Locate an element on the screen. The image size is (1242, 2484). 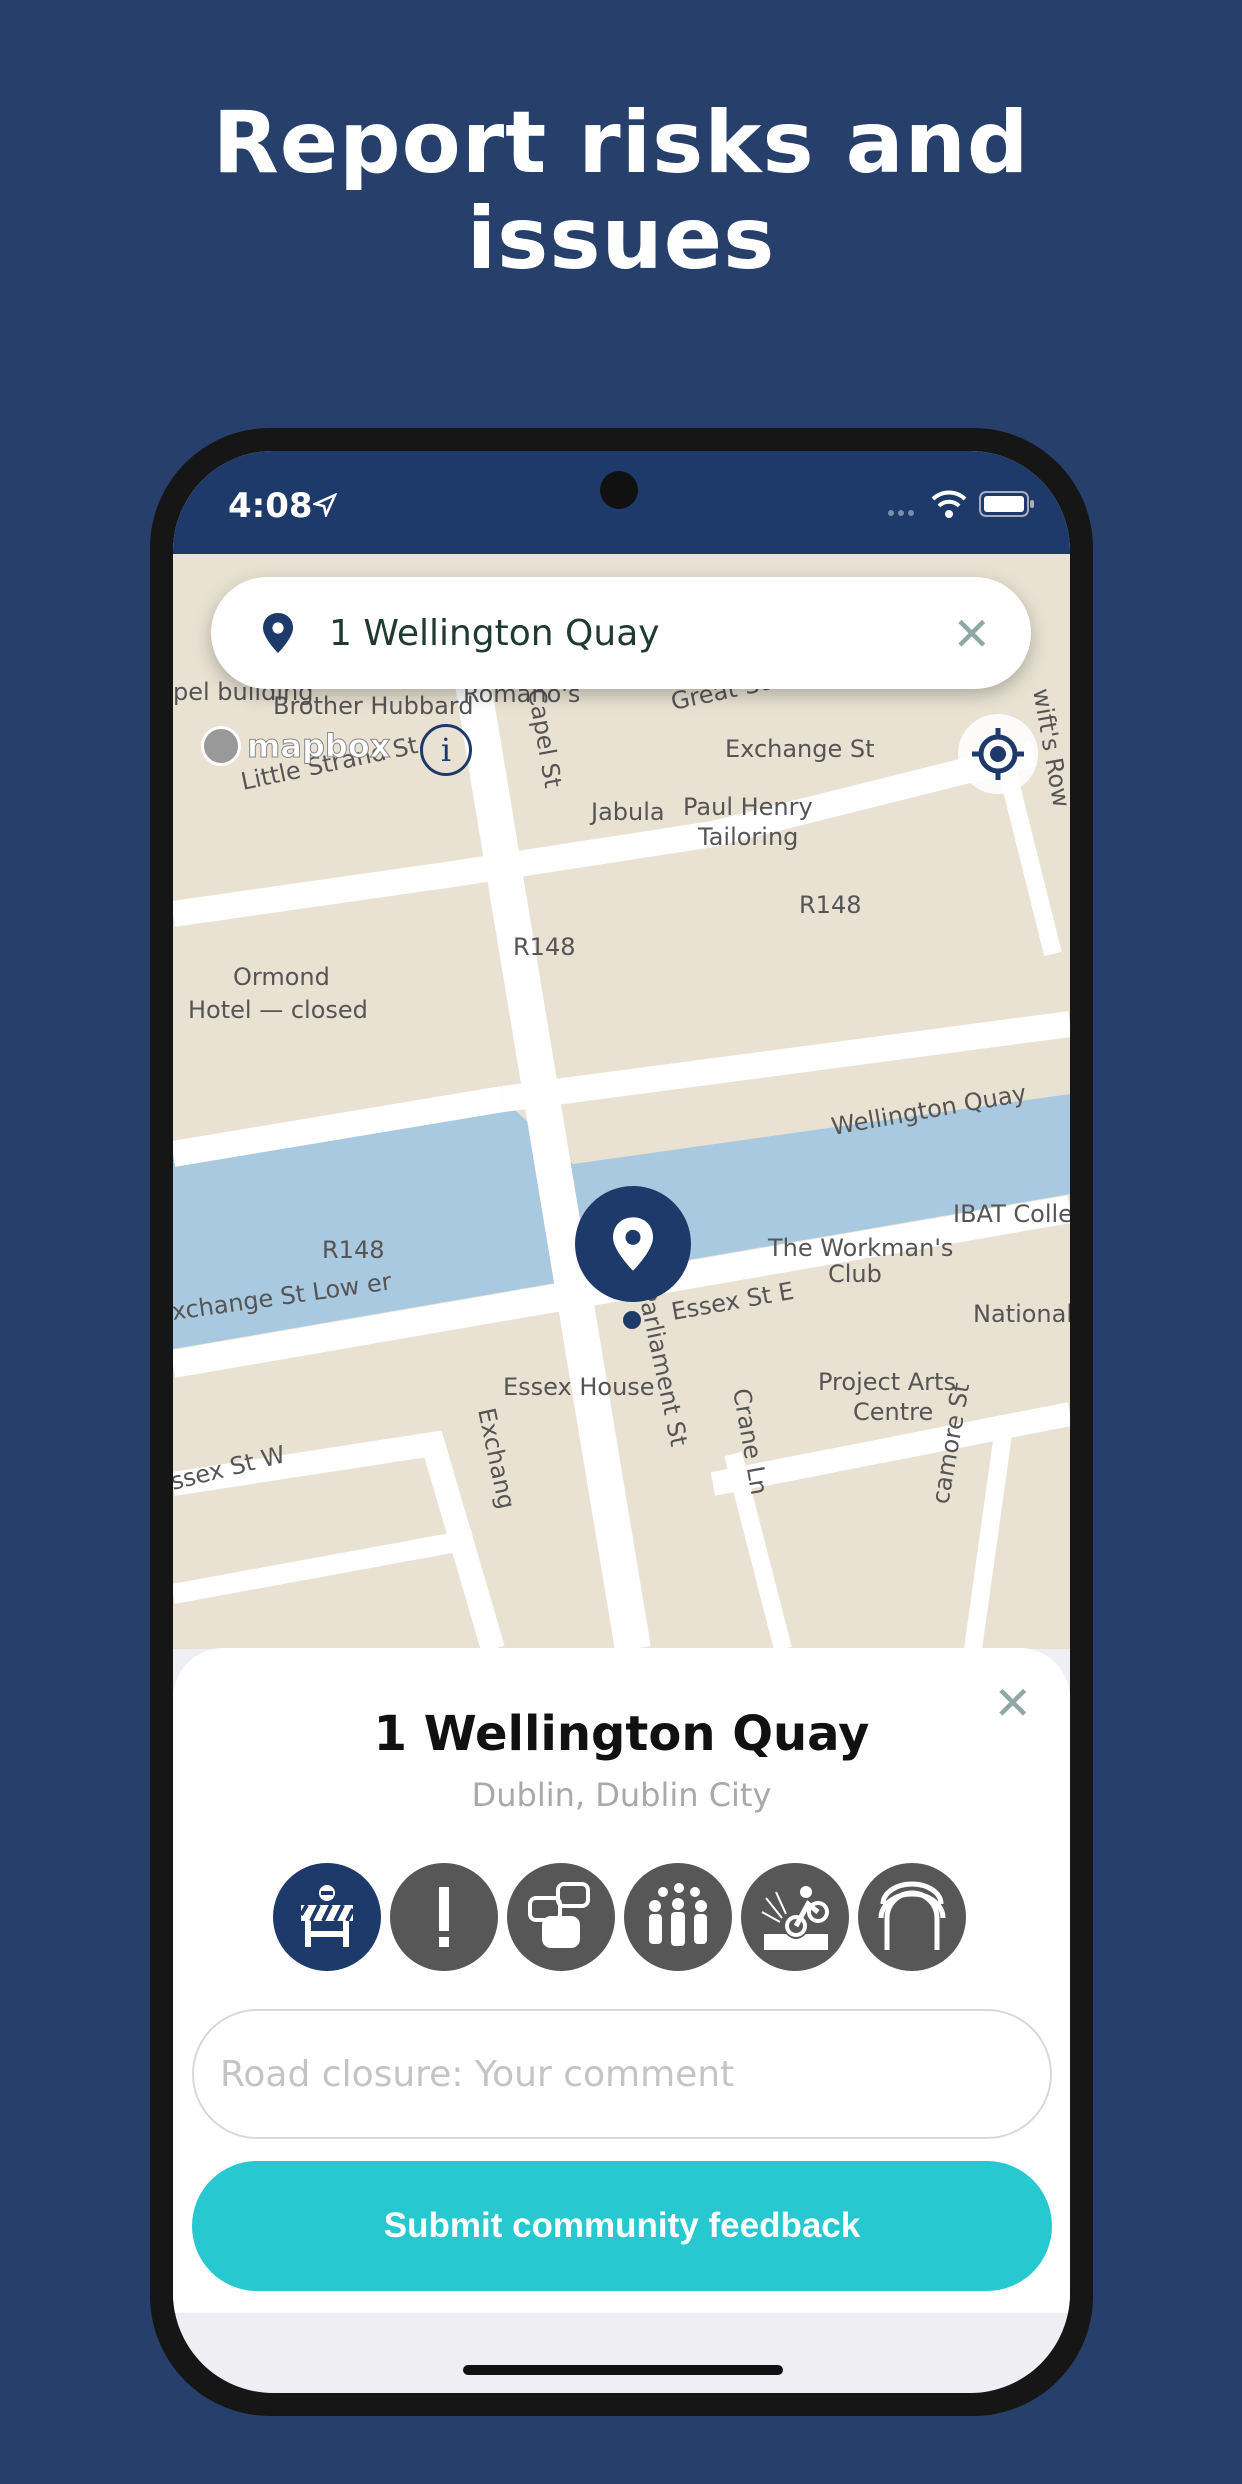
category-tunnel is located at coordinates (912, 1917).